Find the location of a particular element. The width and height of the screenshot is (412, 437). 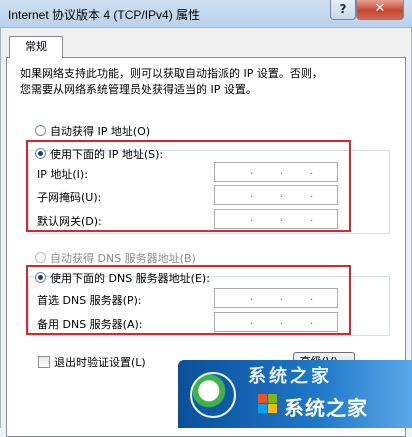

radio-manual-dns: 使用下面的 DNS 服务器地址(E): is located at coordinates (122, 278).